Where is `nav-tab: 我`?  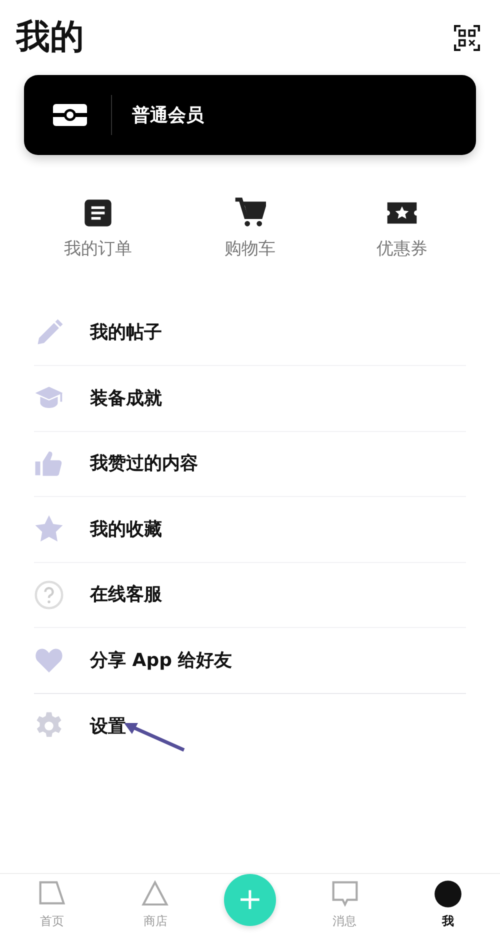
nav-tab: 我 is located at coordinates (448, 905).